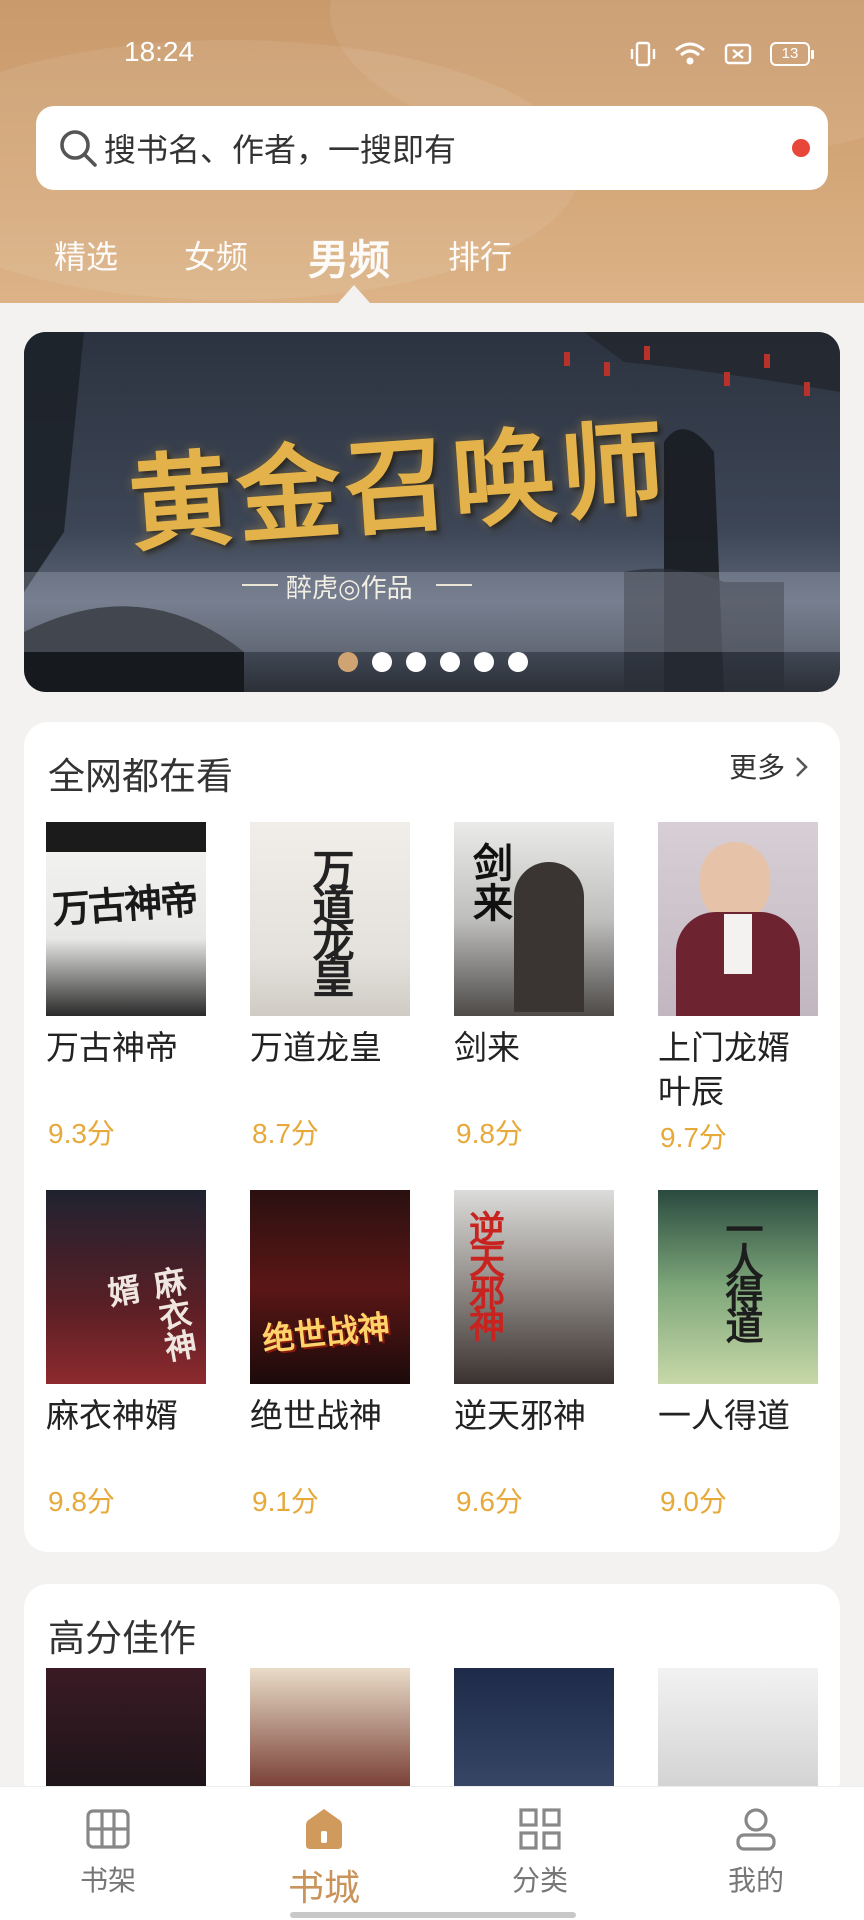  I want to click on book-score: 9.1分, so click(285, 1501).